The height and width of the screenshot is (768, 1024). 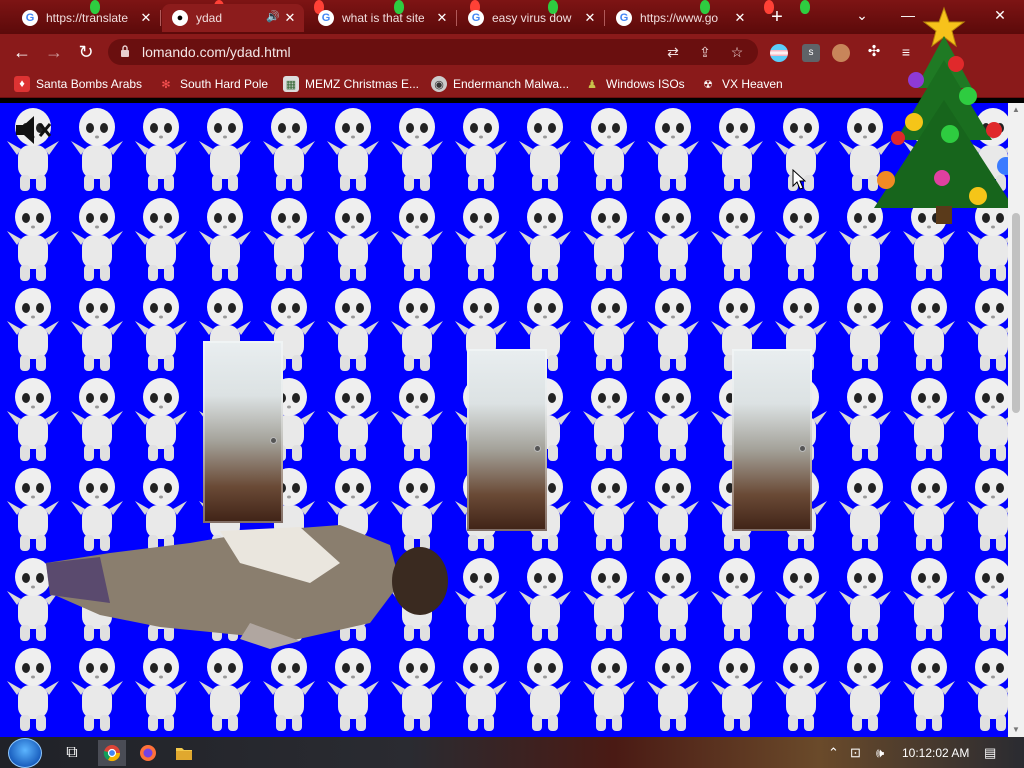 I want to click on bookmark-south-hard-pole: ✻ South Hard Pole, so click(x=213, y=84).